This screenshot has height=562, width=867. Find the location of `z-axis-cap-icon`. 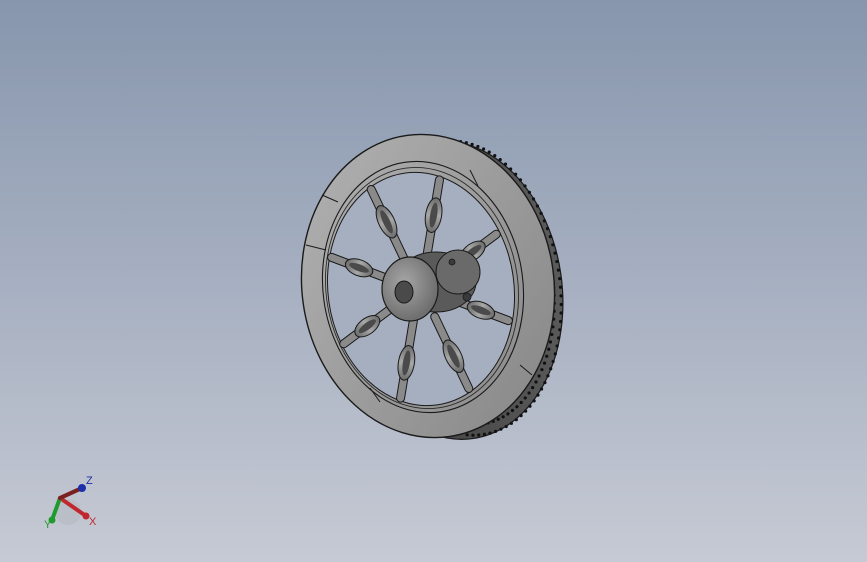

z-axis-cap-icon is located at coordinates (82, 488).